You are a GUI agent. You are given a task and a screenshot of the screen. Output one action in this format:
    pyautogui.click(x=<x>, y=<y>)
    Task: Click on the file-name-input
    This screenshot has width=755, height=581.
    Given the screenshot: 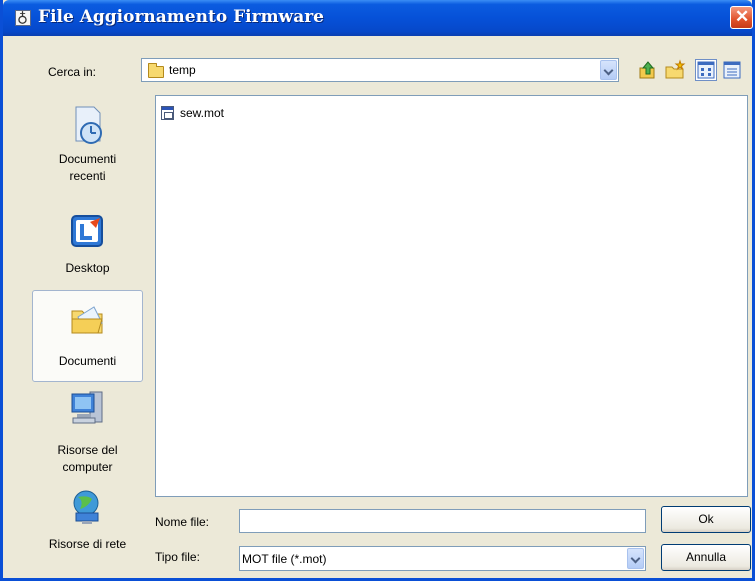 What is the action you would take?
    pyautogui.click(x=442, y=521)
    